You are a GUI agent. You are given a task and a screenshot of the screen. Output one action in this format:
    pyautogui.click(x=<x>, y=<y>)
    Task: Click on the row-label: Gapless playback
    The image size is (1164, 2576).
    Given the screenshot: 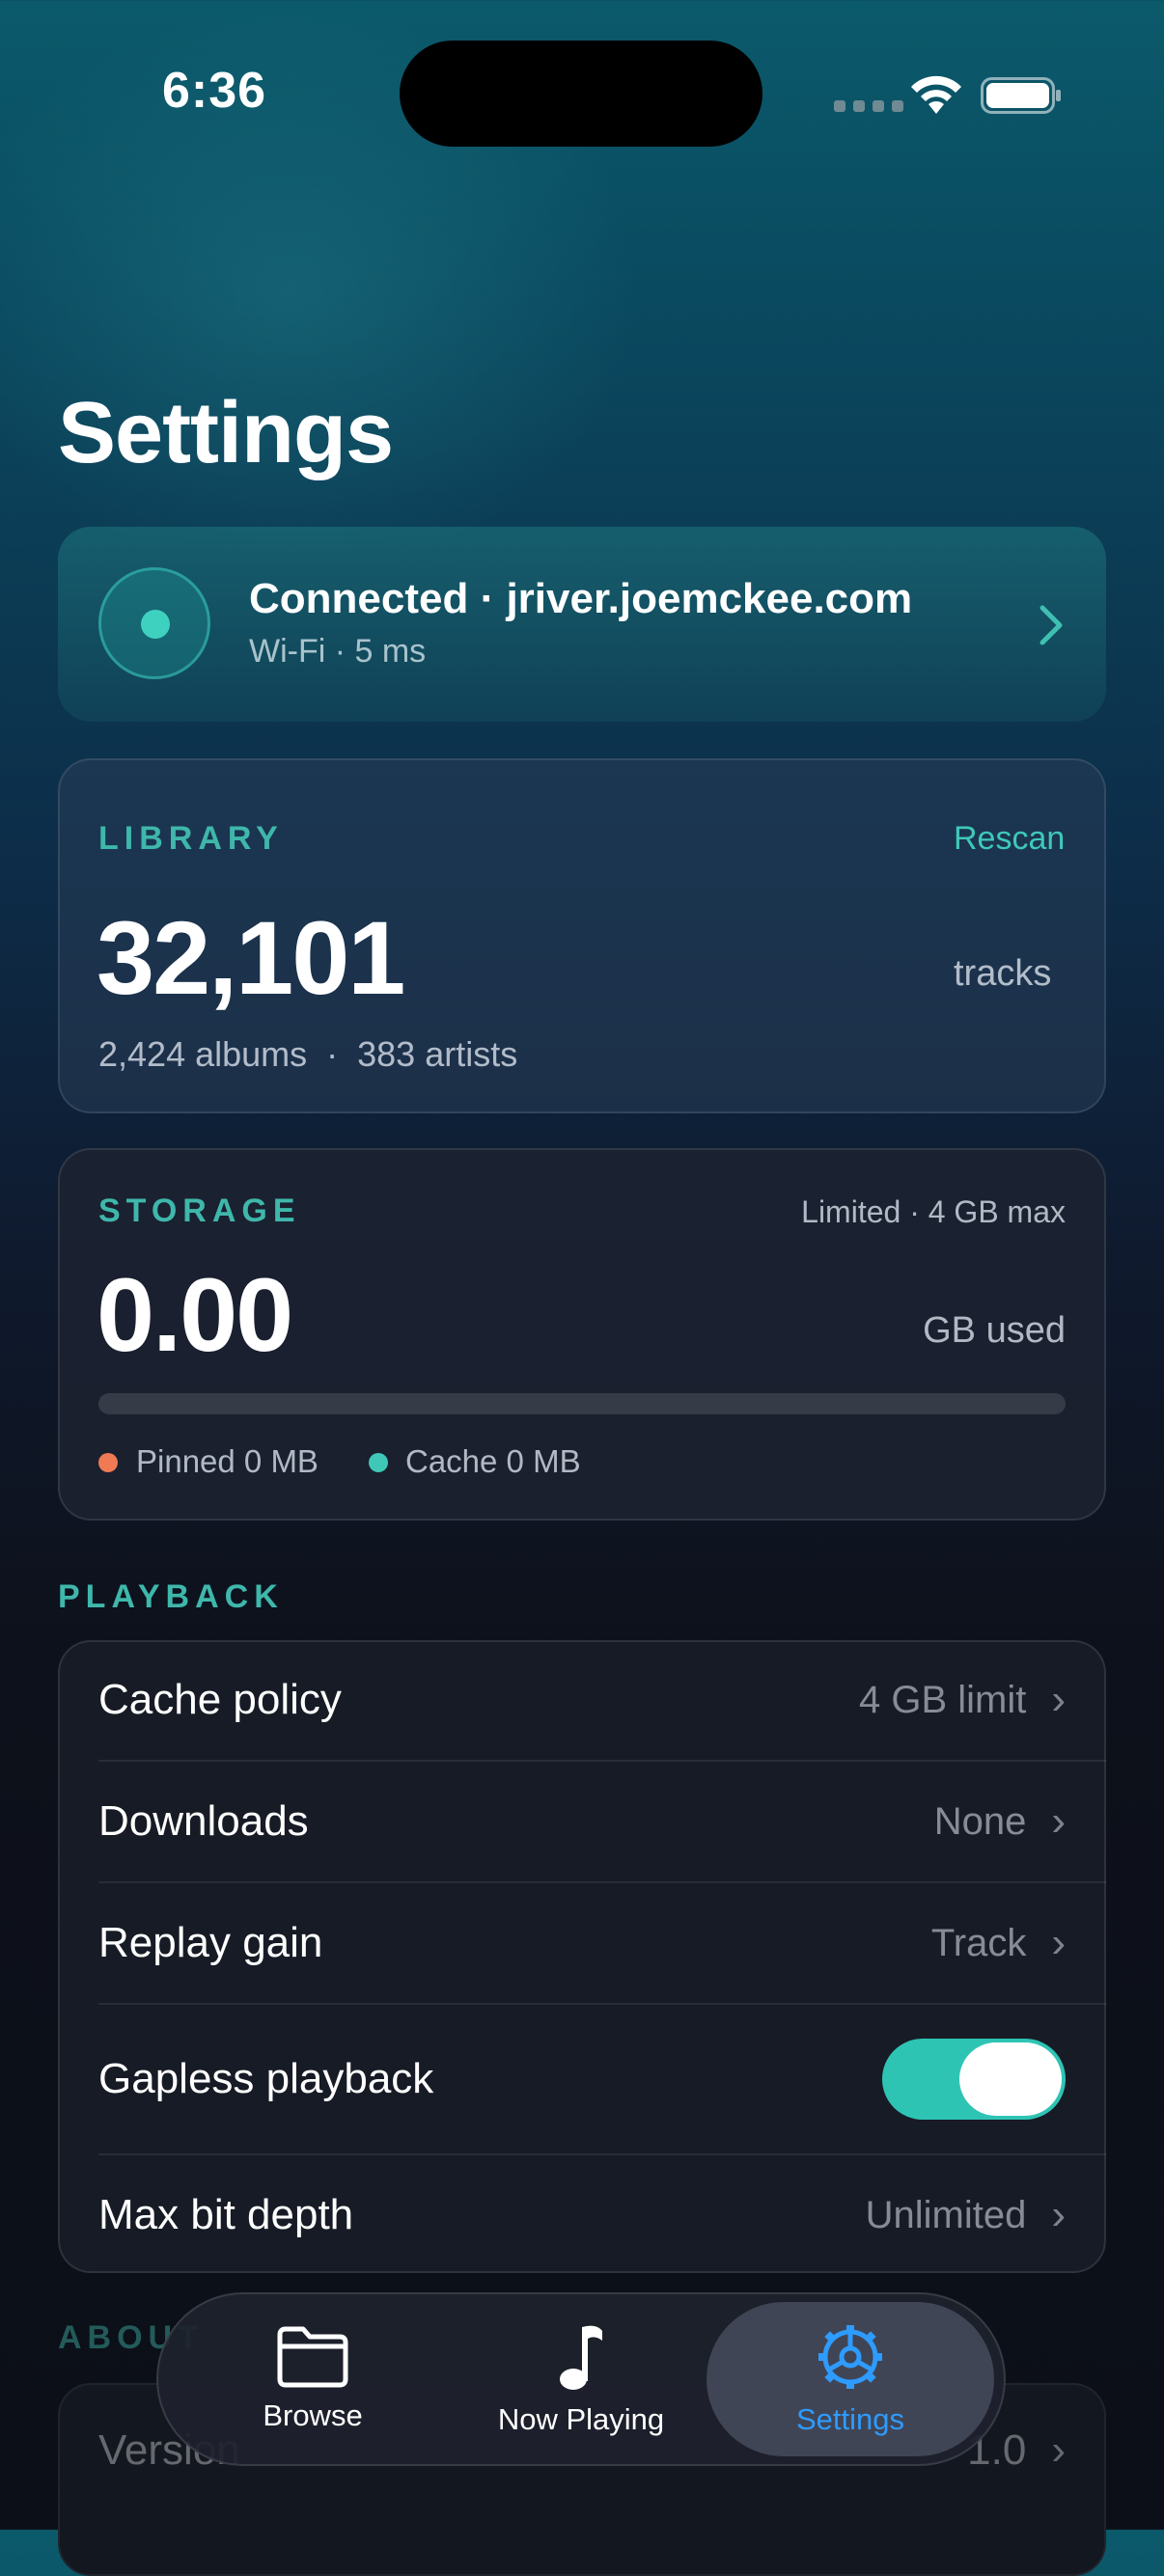 What is the action you would take?
    pyautogui.click(x=266, y=2078)
    